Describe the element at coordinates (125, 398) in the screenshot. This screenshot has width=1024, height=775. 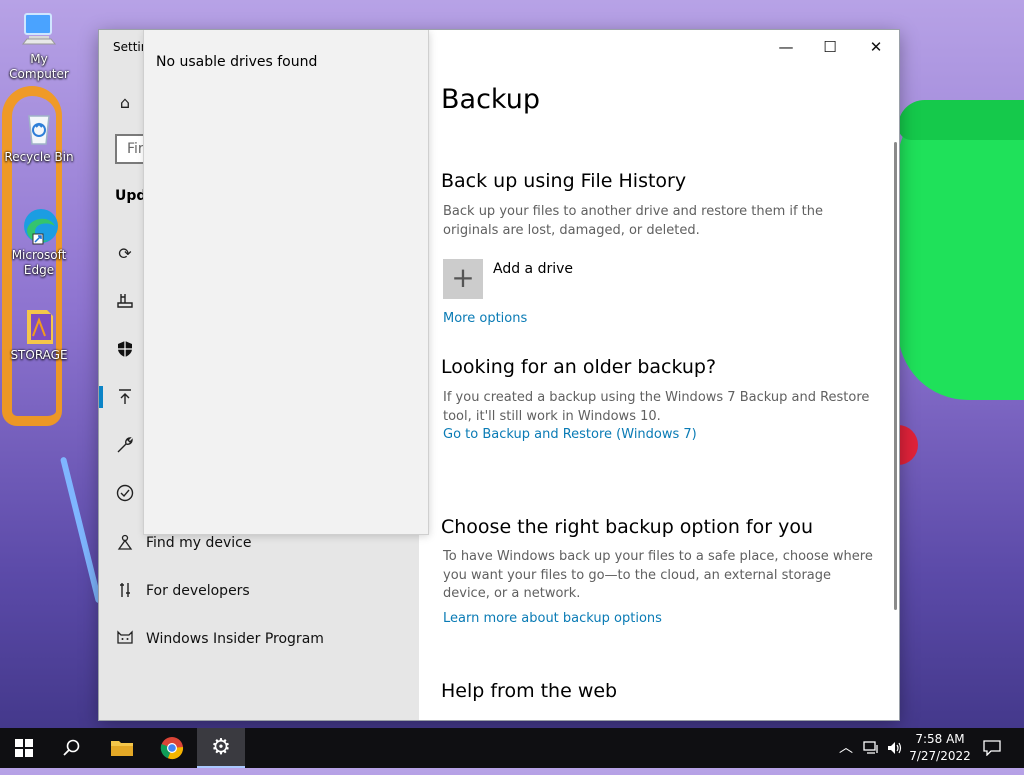
I see `backup-icon` at that location.